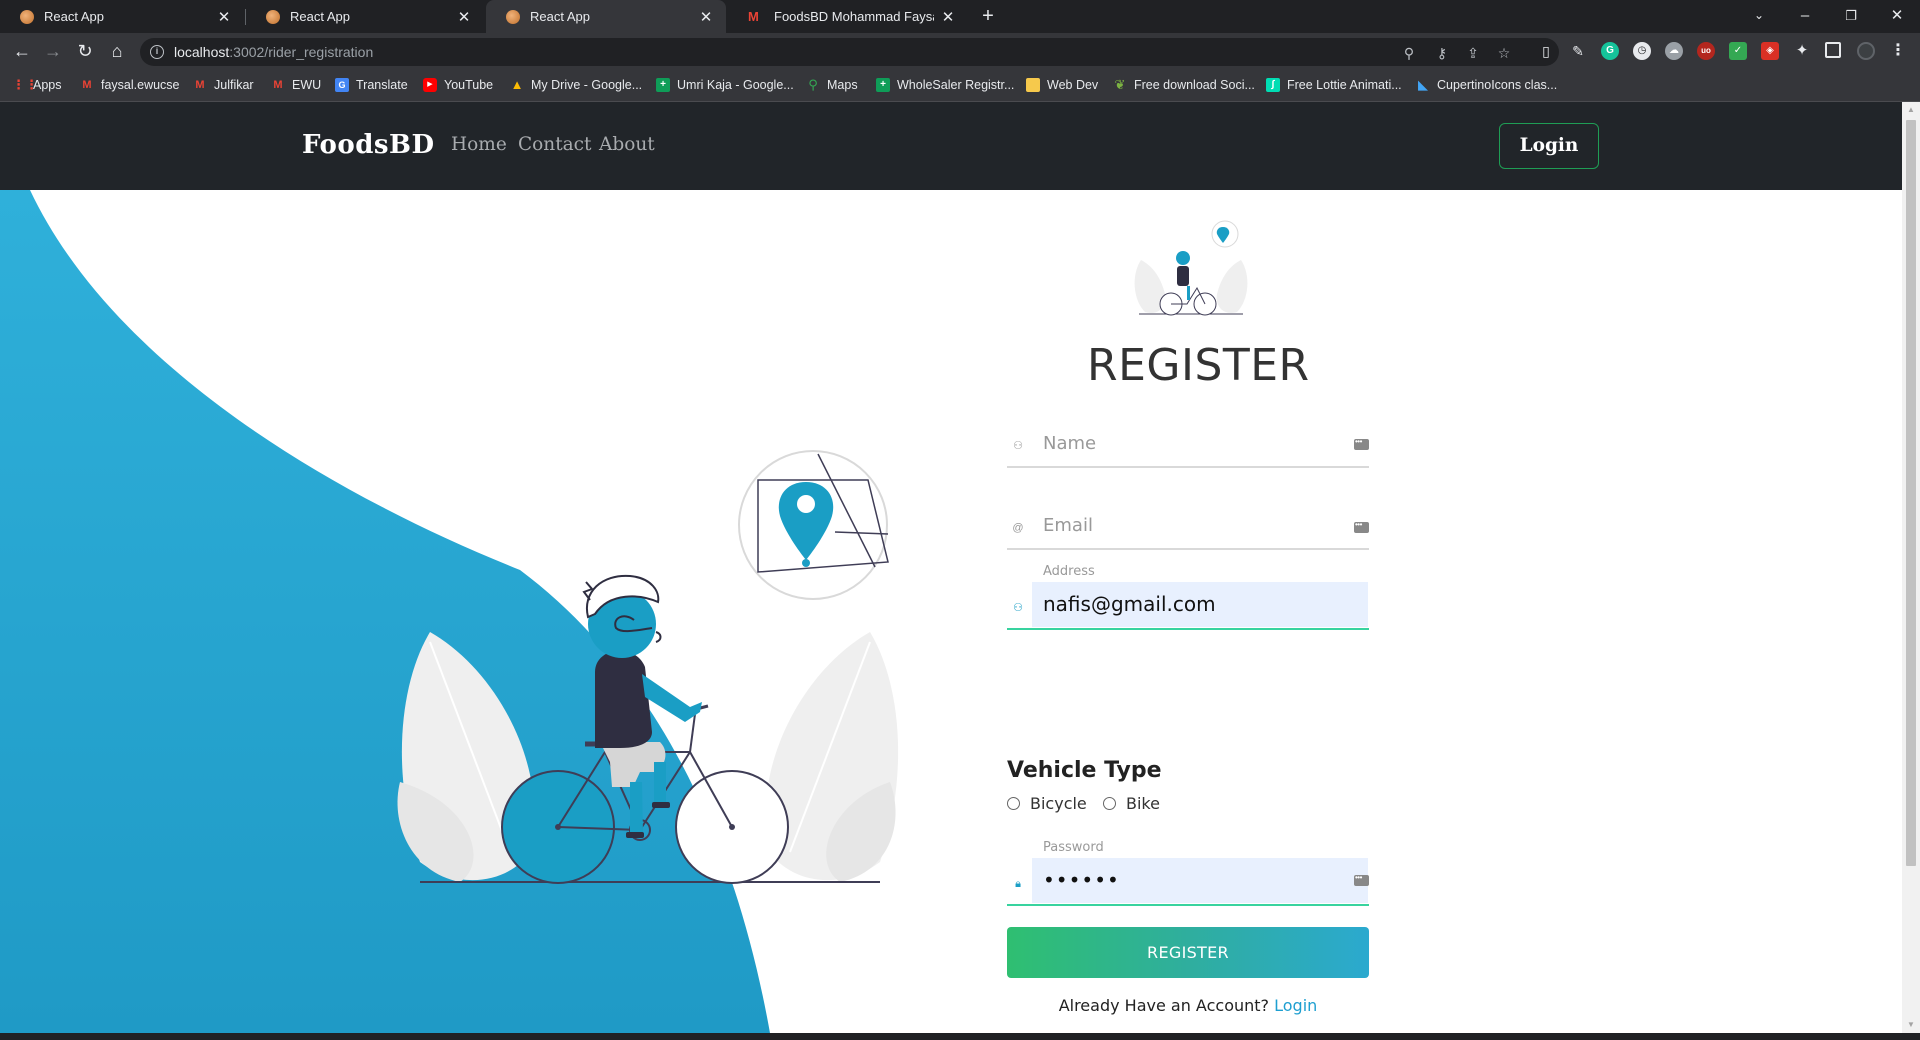 The image size is (1920, 1040). Describe the element at coordinates (1833, 50) in the screenshot. I see `side-panel-icon` at that location.